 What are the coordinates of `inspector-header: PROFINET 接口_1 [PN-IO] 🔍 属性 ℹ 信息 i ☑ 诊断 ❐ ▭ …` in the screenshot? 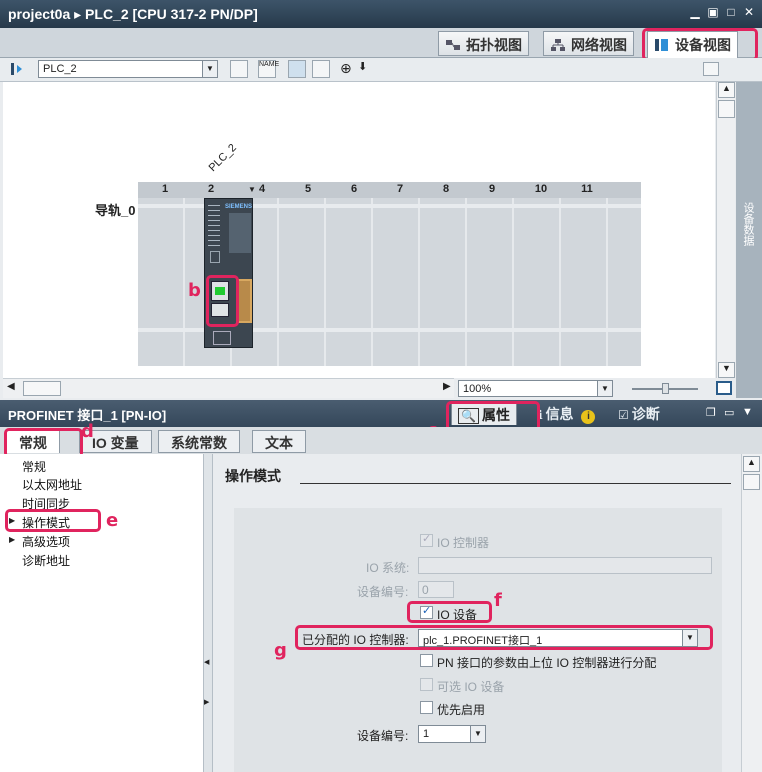 It's located at (381, 413).